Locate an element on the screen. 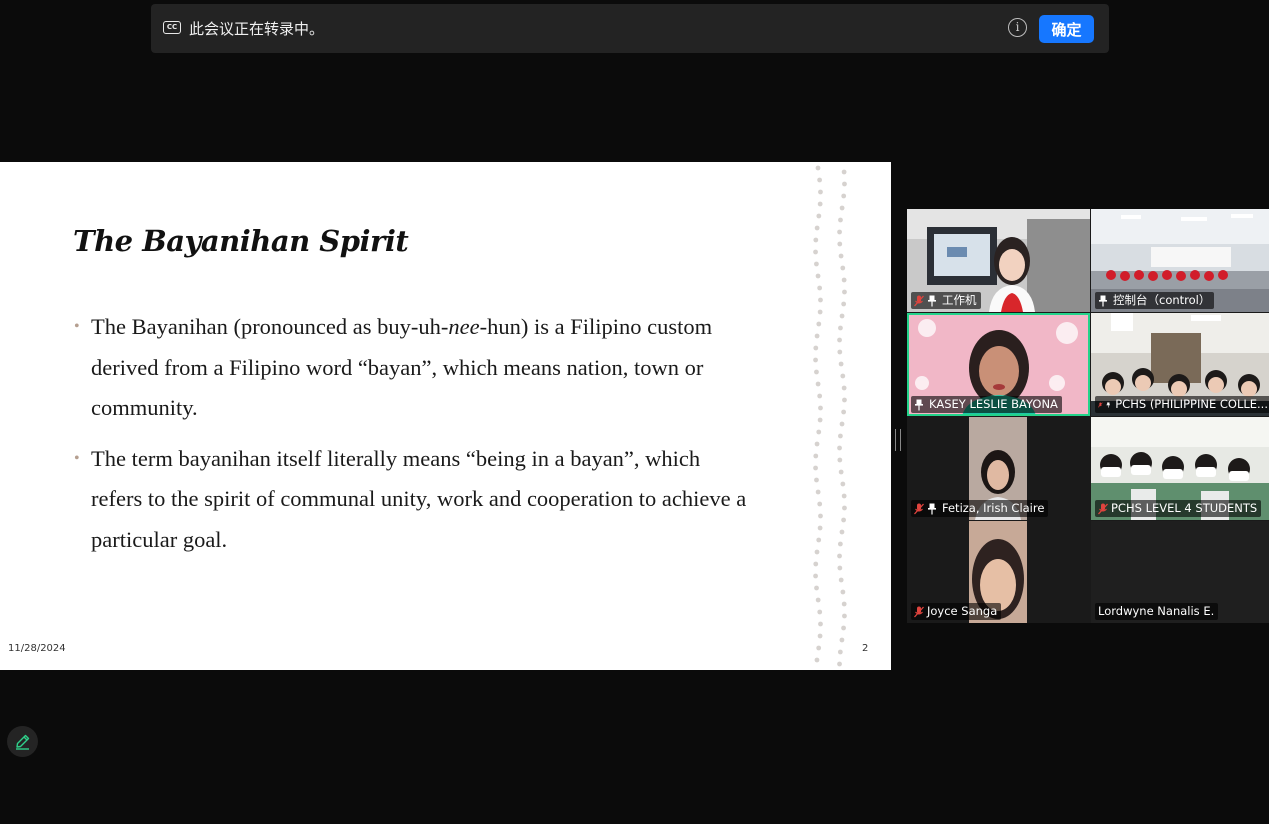 This screenshot has width=1269, height=824. confirm-button: 确定 is located at coordinates (1066, 29).